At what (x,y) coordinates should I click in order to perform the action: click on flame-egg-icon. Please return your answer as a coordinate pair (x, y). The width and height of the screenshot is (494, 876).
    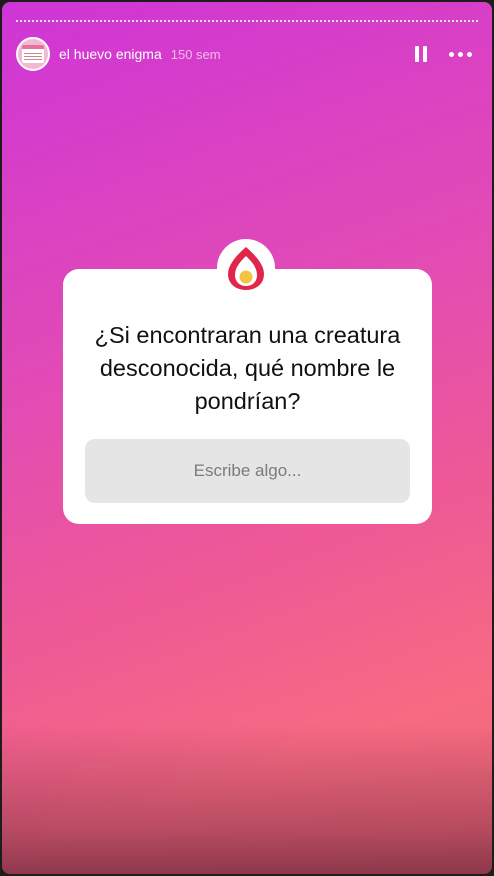
    Looking at the image, I should click on (246, 268).